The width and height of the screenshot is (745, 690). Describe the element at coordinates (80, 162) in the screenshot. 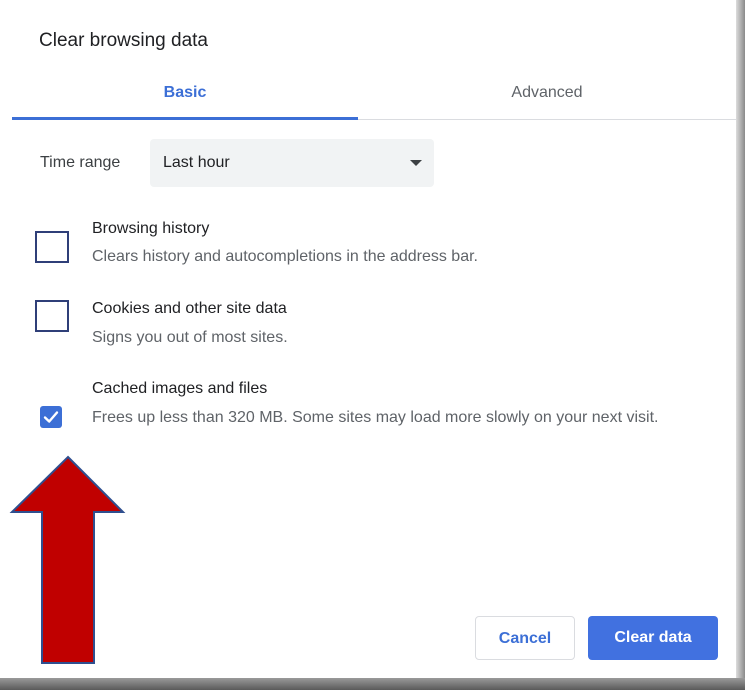

I see `time-range-label: Time range` at that location.